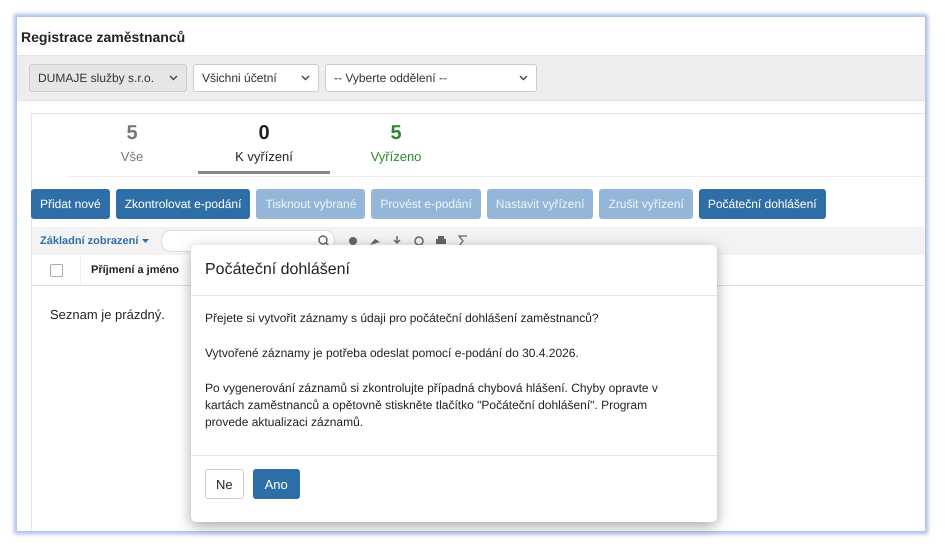 This screenshot has height=550, width=945. What do you see at coordinates (132, 144) in the screenshot?
I see `status-tab: 5 Vše` at bounding box center [132, 144].